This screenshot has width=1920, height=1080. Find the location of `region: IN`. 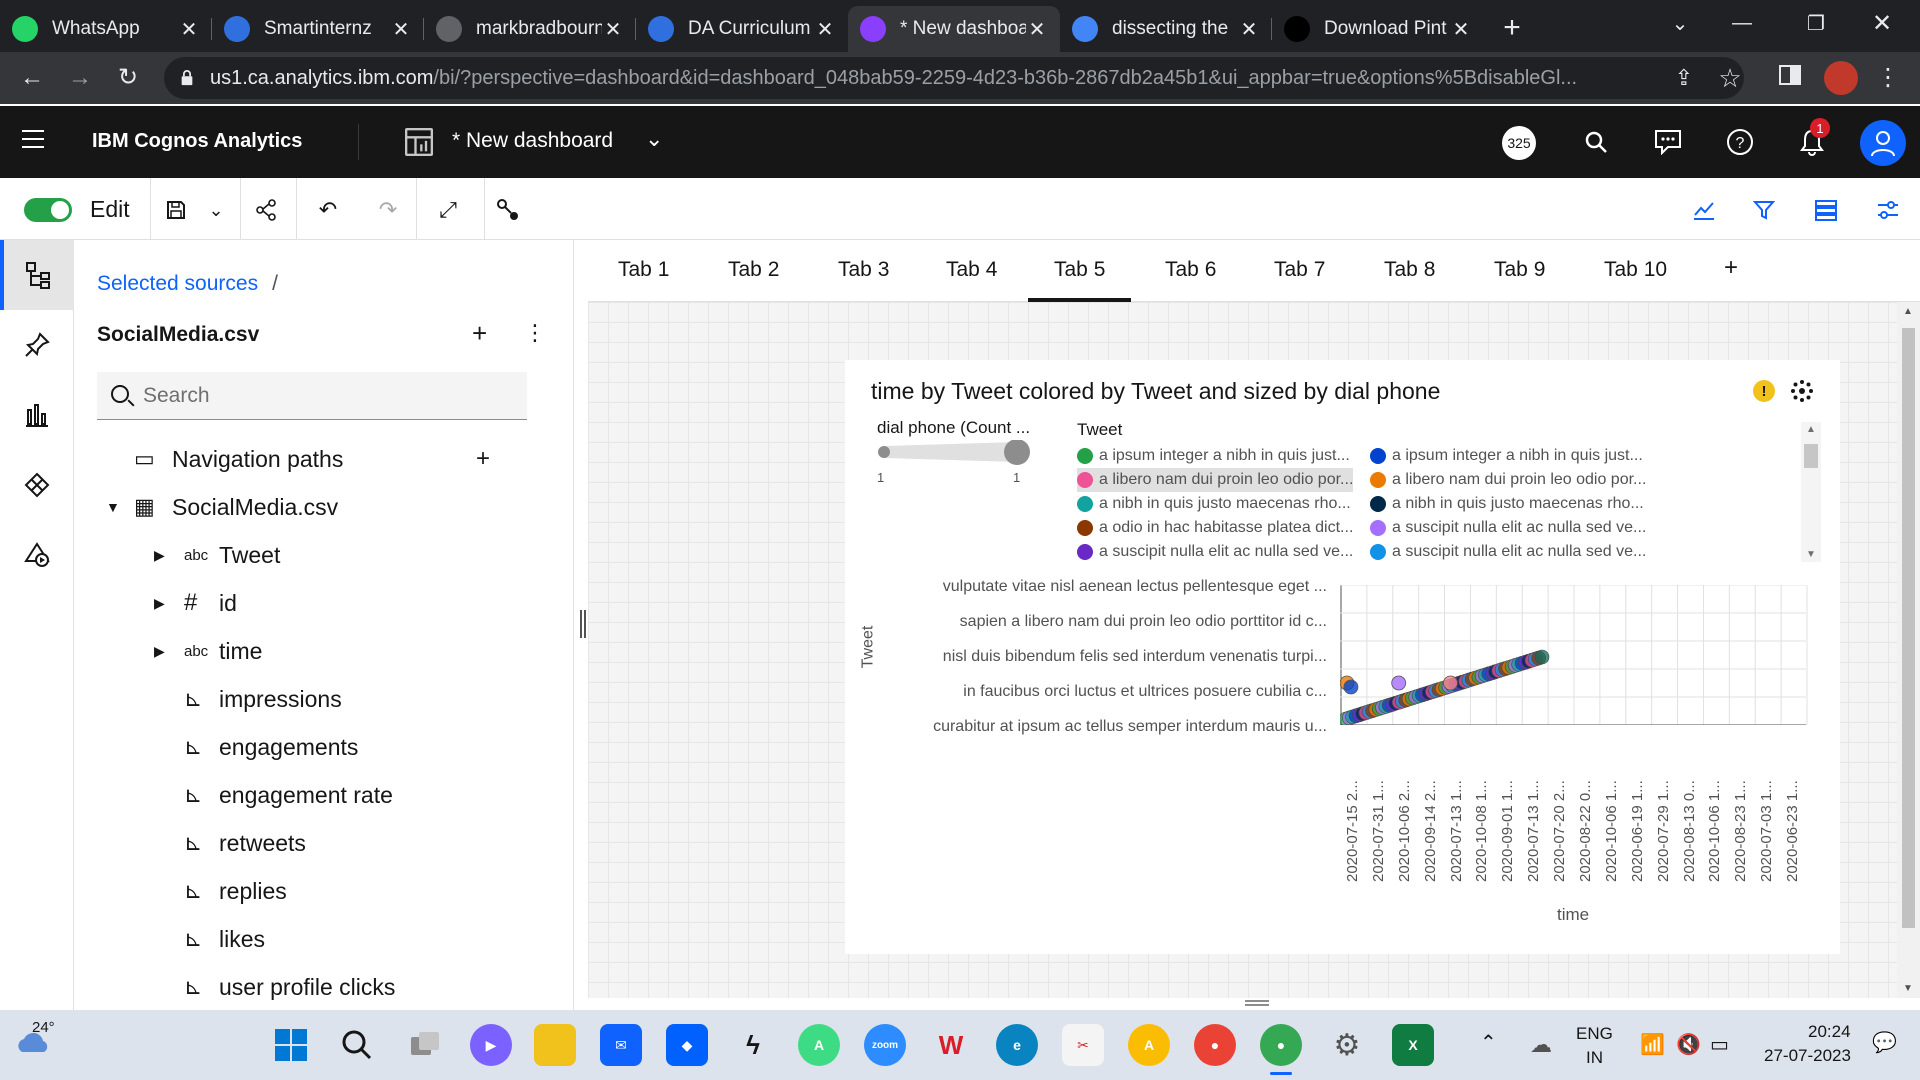

region: IN is located at coordinates (1594, 1058).